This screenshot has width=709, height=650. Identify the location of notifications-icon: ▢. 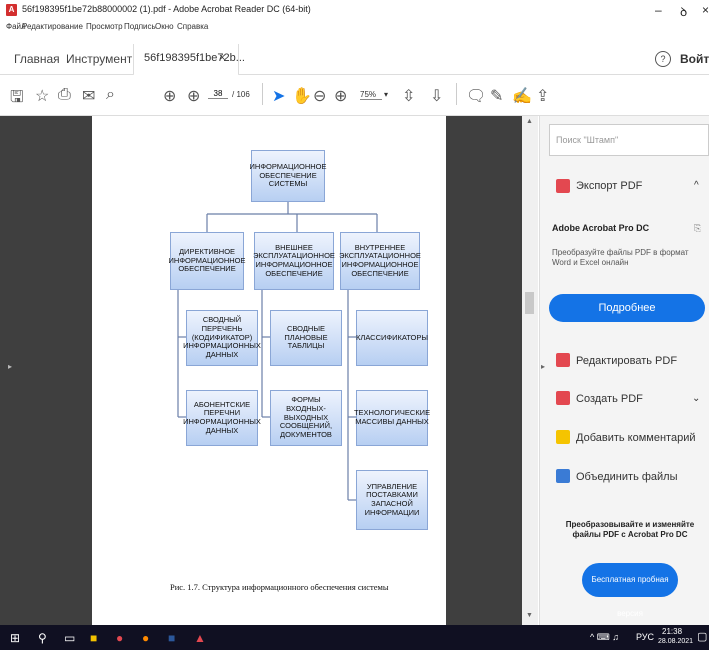
(702, 636).